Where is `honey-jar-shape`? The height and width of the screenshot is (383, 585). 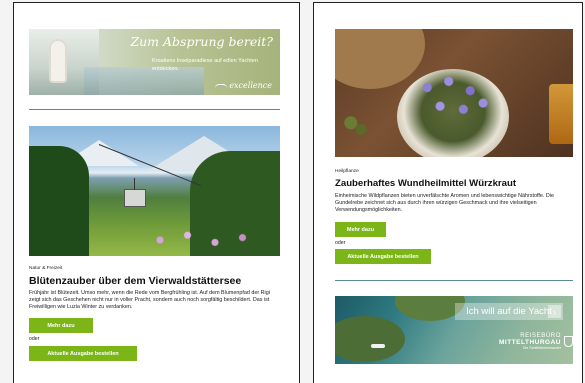 honey-jar-shape is located at coordinates (561, 114).